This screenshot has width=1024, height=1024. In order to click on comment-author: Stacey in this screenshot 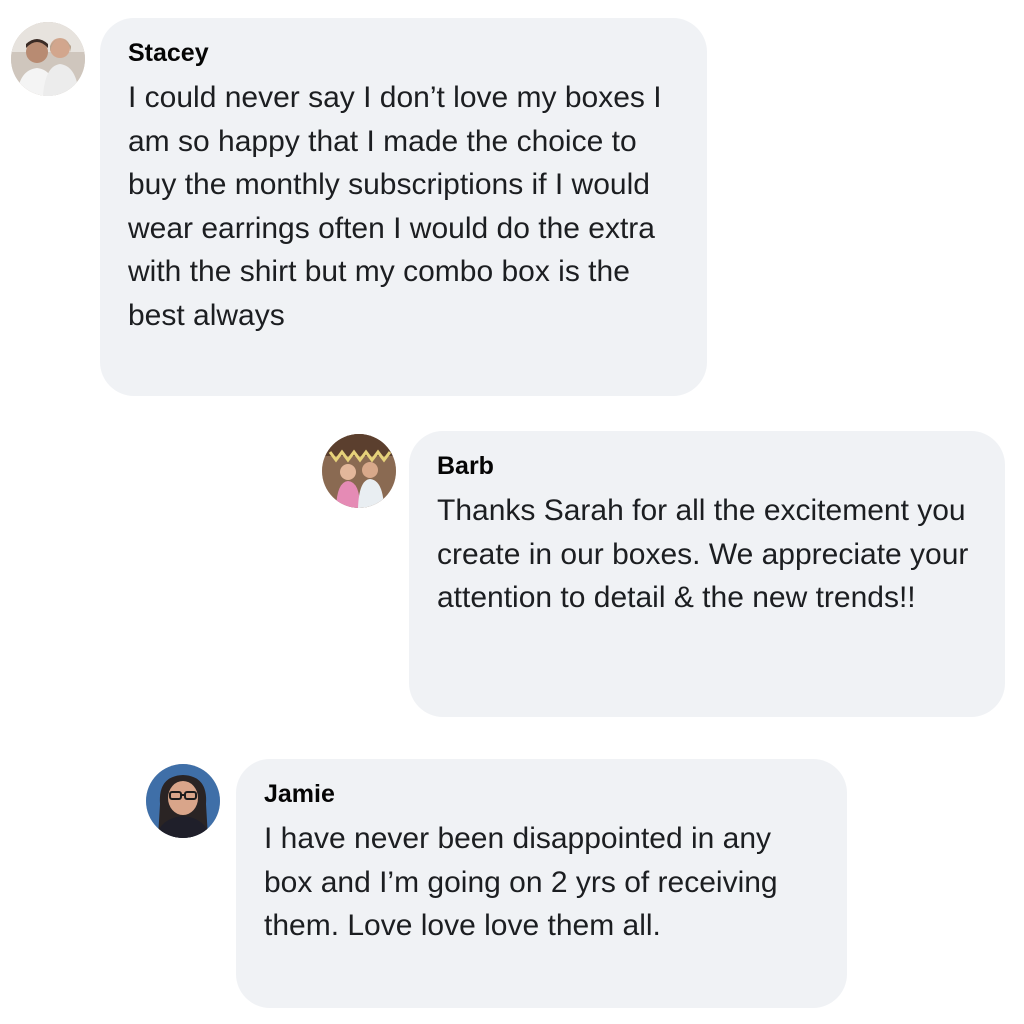, I will do `click(407, 53)`.